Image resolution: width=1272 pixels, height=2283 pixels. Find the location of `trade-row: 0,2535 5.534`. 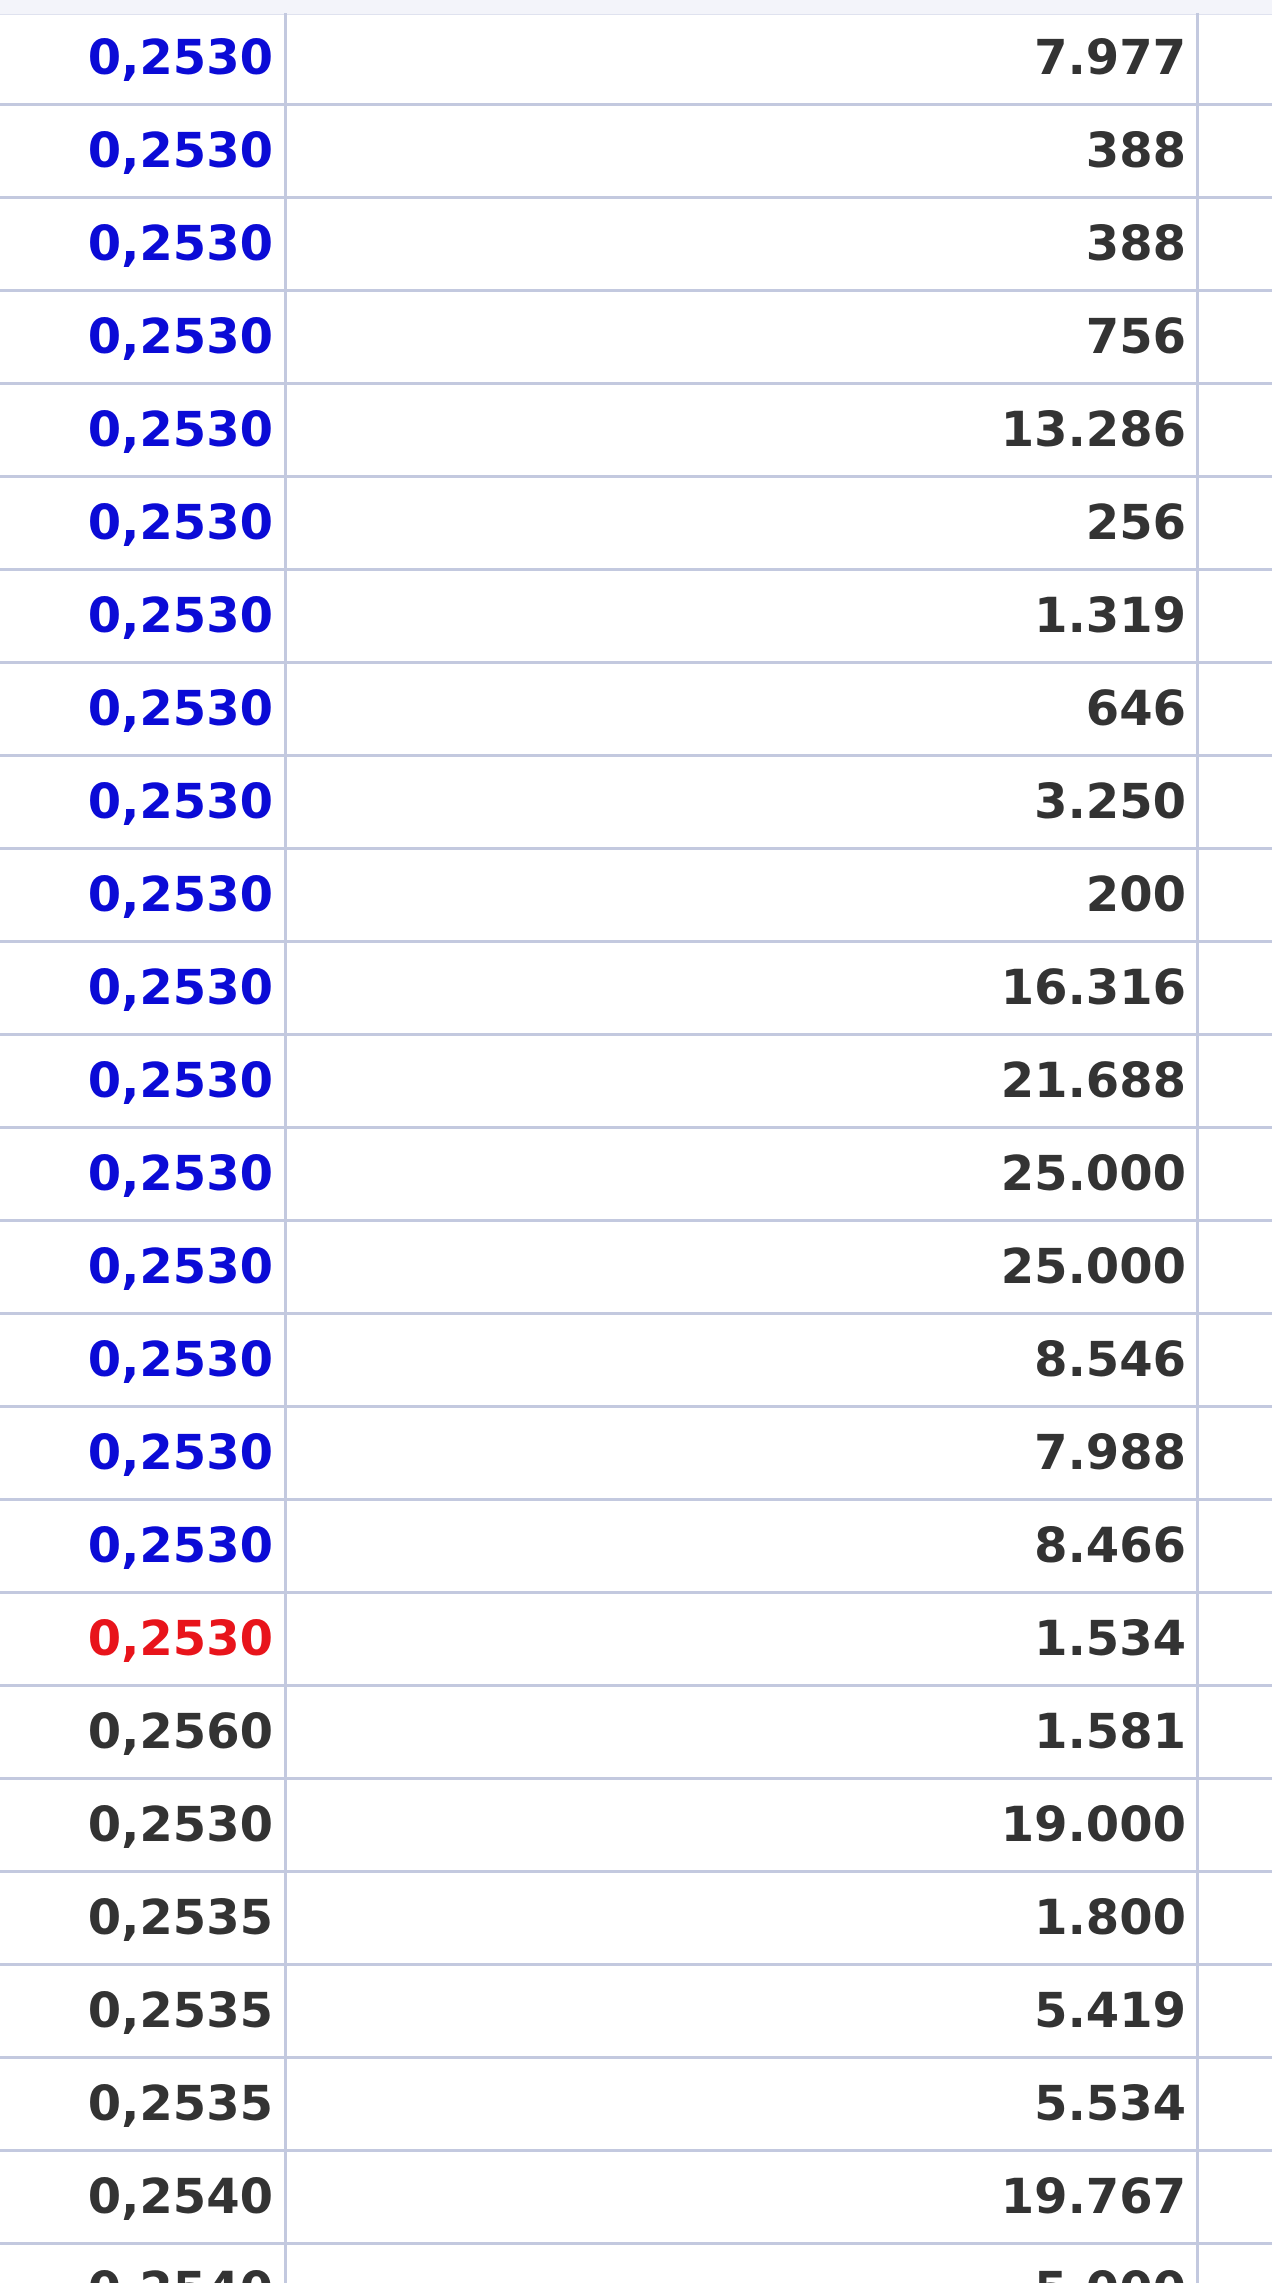

trade-row: 0,2535 5.534 is located at coordinates (636, 2104).